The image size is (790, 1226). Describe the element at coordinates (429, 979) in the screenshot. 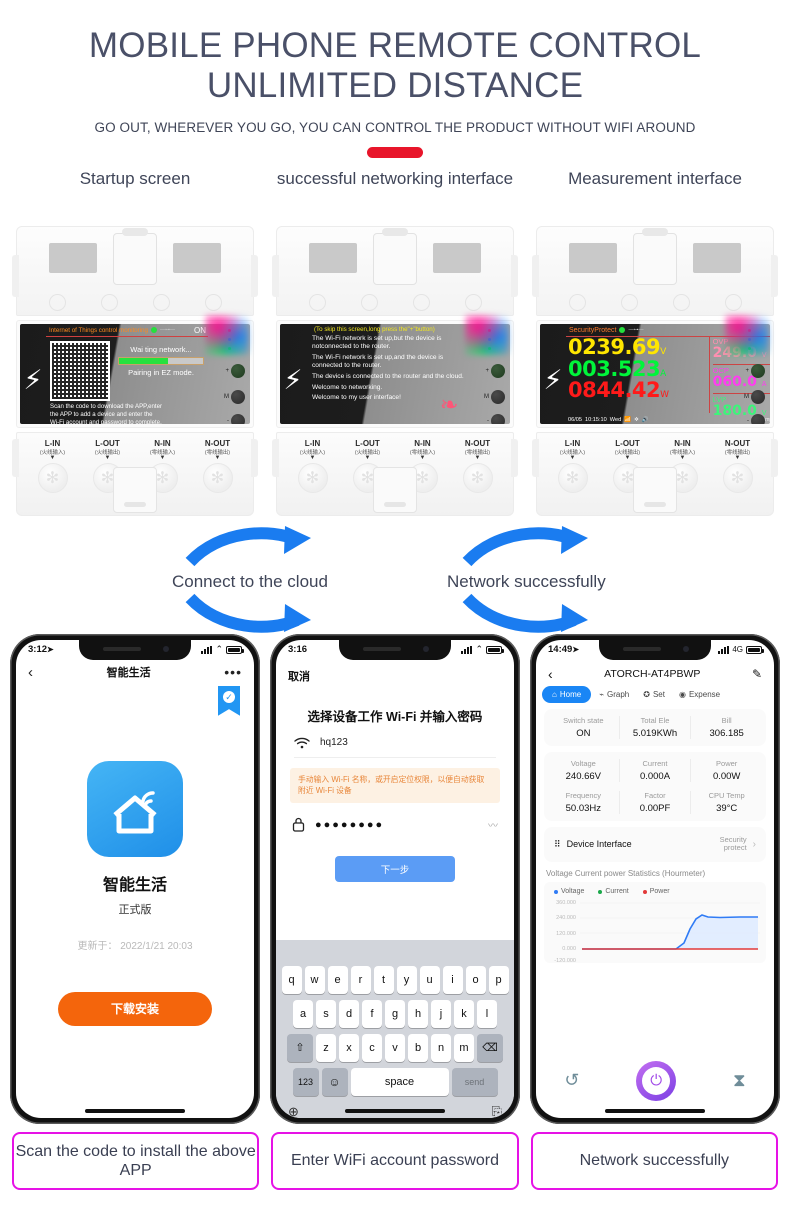

I see `key-u: u` at that location.